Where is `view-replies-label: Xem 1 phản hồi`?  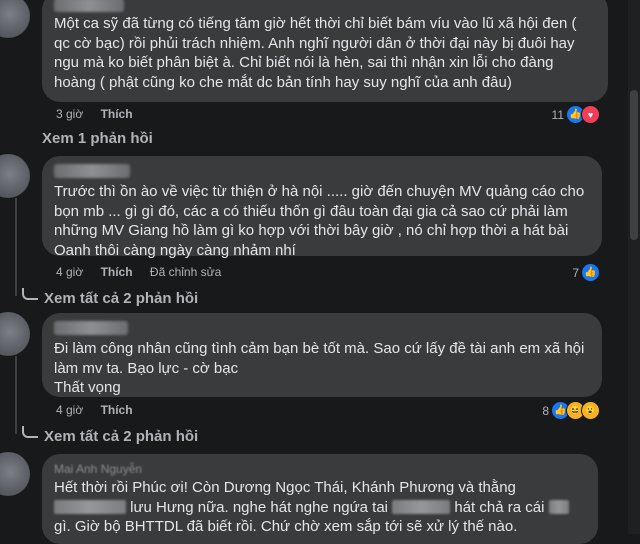
view-replies-label: Xem 1 phản hồi is located at coordinates (97, 138).